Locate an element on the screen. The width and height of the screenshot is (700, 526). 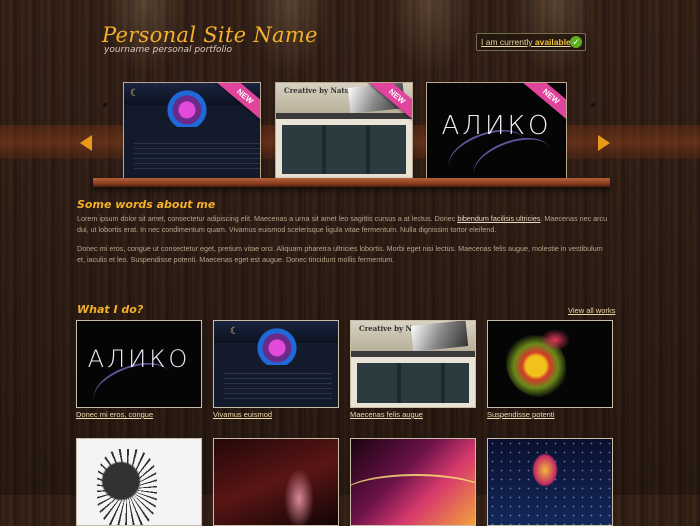
slider-prev-arrow-icon is located at coordinates (86, 143).